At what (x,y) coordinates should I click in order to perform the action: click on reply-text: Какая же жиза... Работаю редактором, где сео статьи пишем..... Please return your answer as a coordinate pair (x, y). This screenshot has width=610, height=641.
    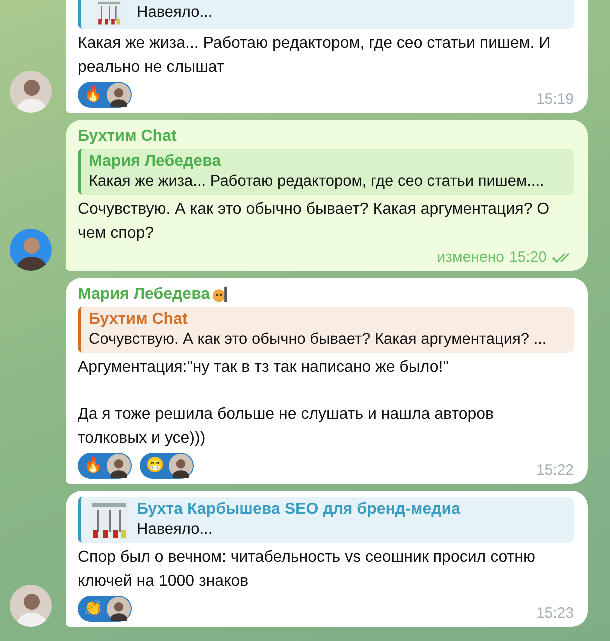
    Looking at the image, I should click on (316, 182).